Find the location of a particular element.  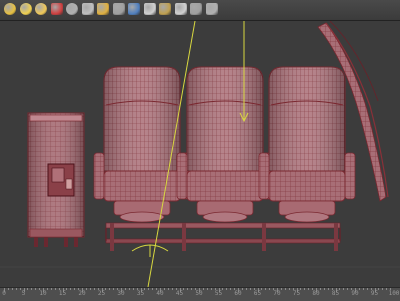

timeline-tick-label: 80 is located at coordinates (316, 293).